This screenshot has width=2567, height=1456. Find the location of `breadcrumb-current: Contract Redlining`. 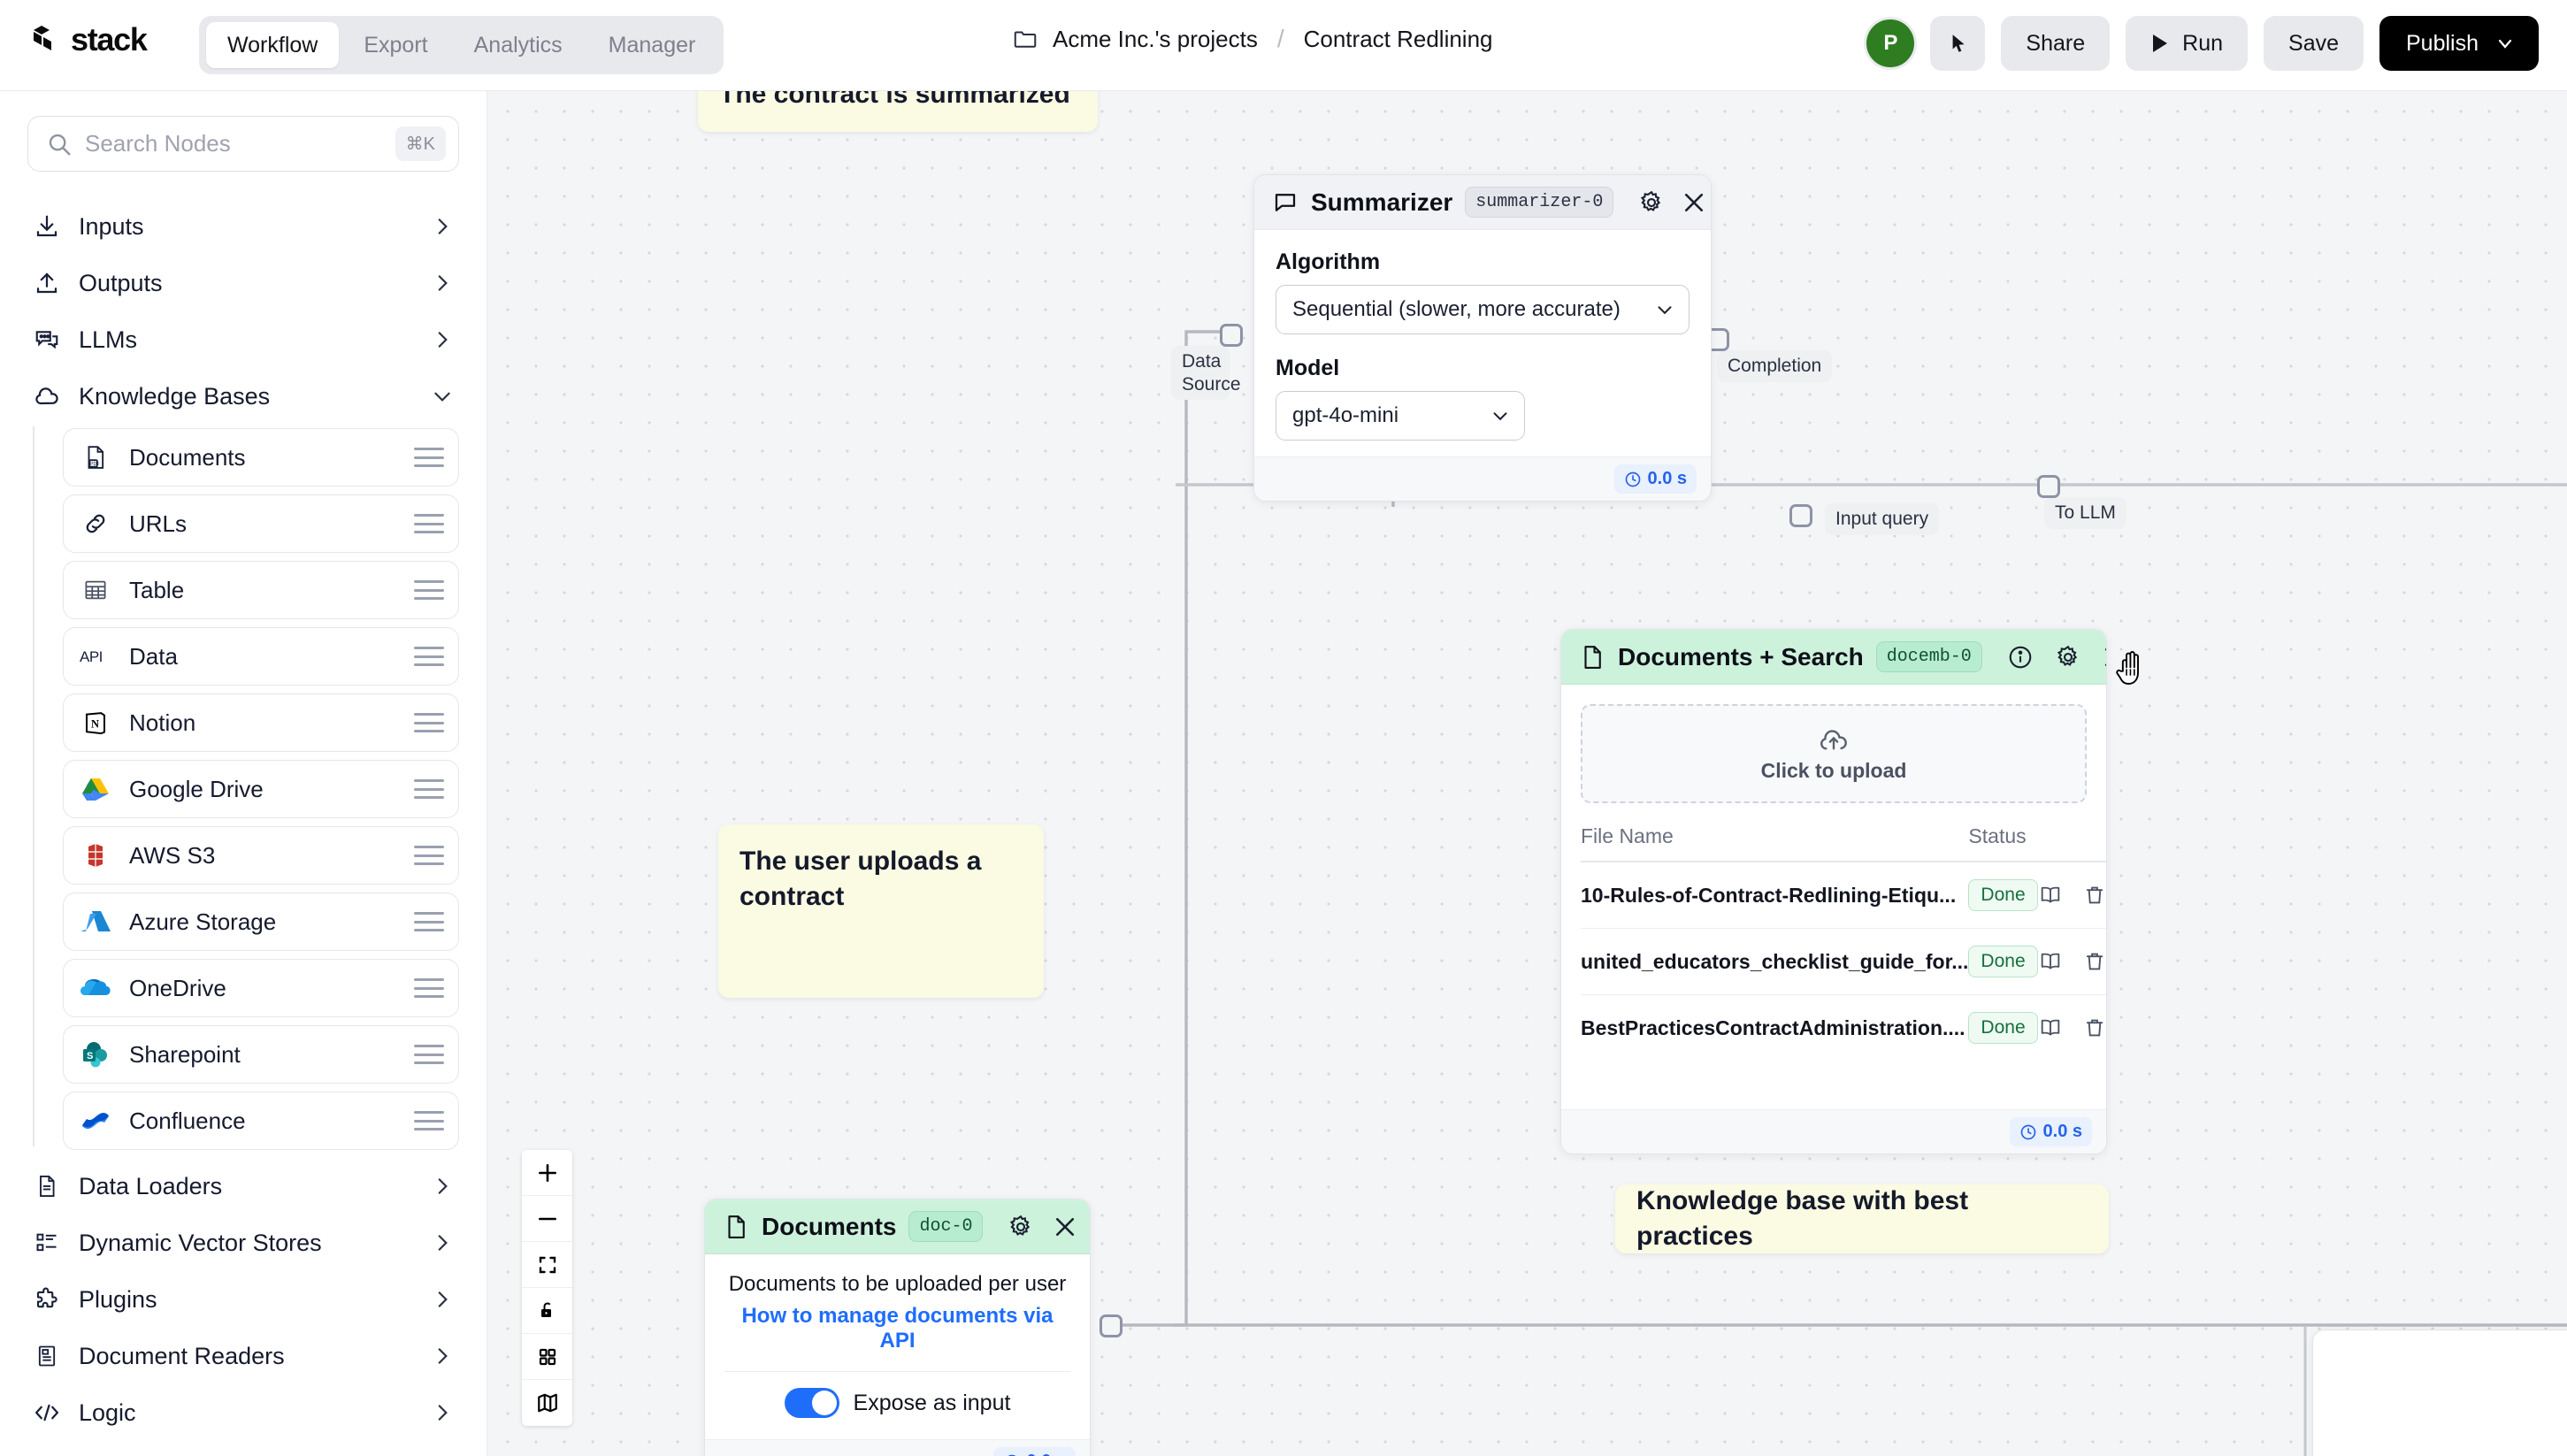

breadcrumb-current: Contract Redlining is located at coordinates (1398, 39).